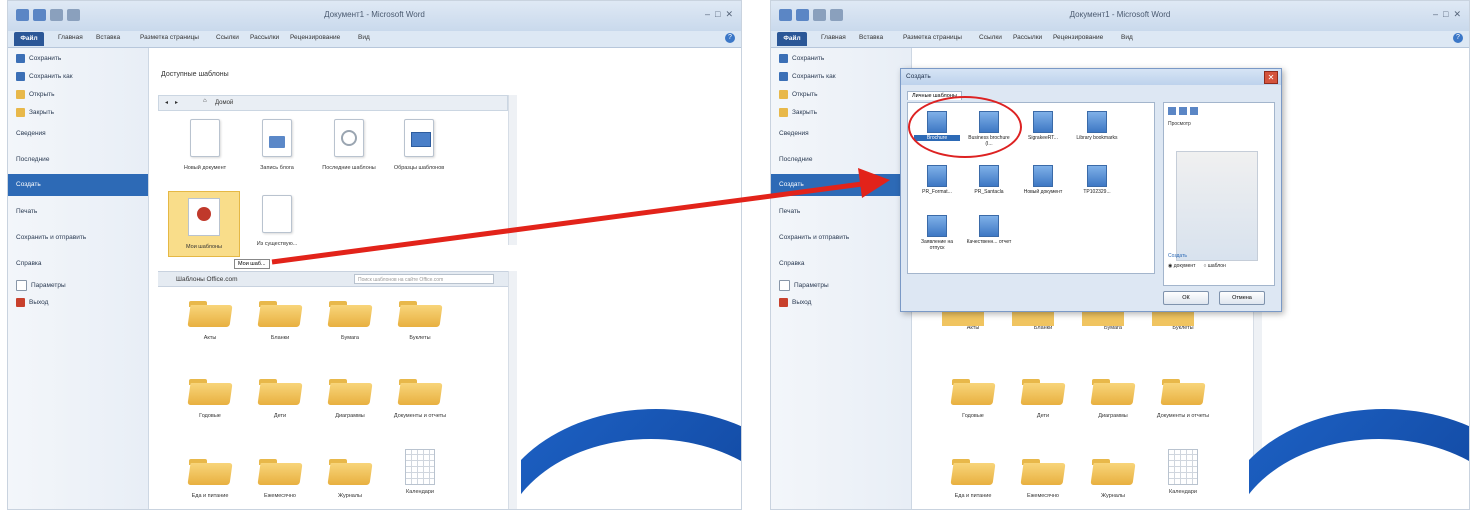 The width and height of the screenshot is (1472, 510). Describe the element at coordinates (424, 279) in the screenshot. I see `template-search-input: Поиск шаблонов на сайте Office.com` at that location.